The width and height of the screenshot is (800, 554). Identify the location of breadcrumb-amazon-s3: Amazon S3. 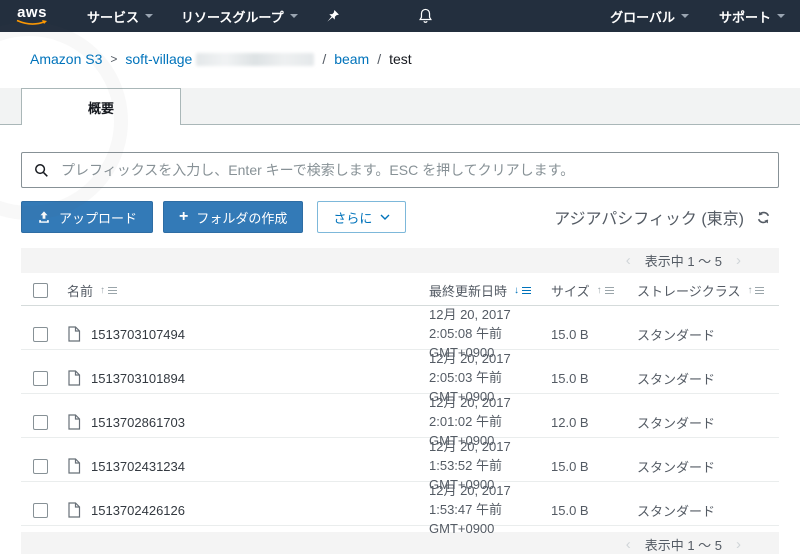
(66, 59).